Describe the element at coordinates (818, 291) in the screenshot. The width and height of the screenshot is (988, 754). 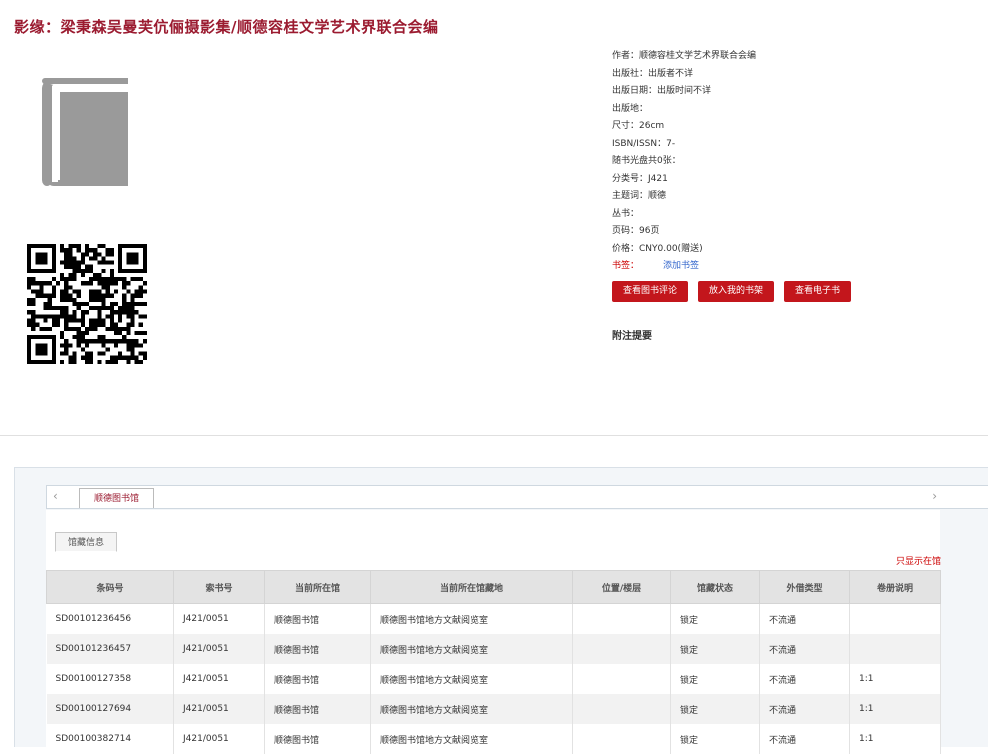
I see `view-ebook-button: 查看电子书` at that location.